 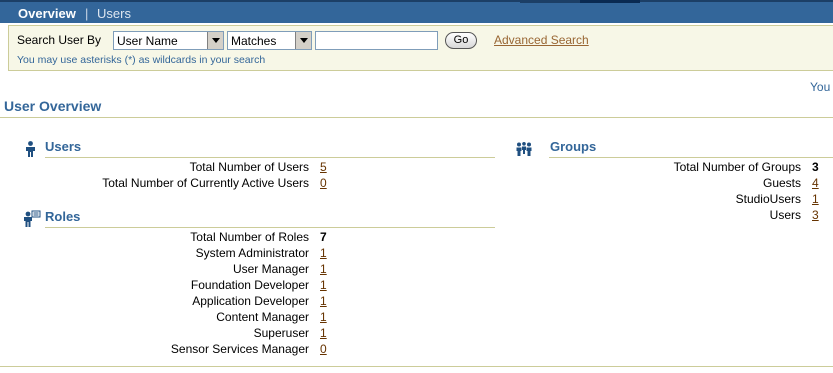 What do you see at coordinates (147, 41) in the screenshot?
I see `search-field-value: User Name` at bounding box center [147, 41].